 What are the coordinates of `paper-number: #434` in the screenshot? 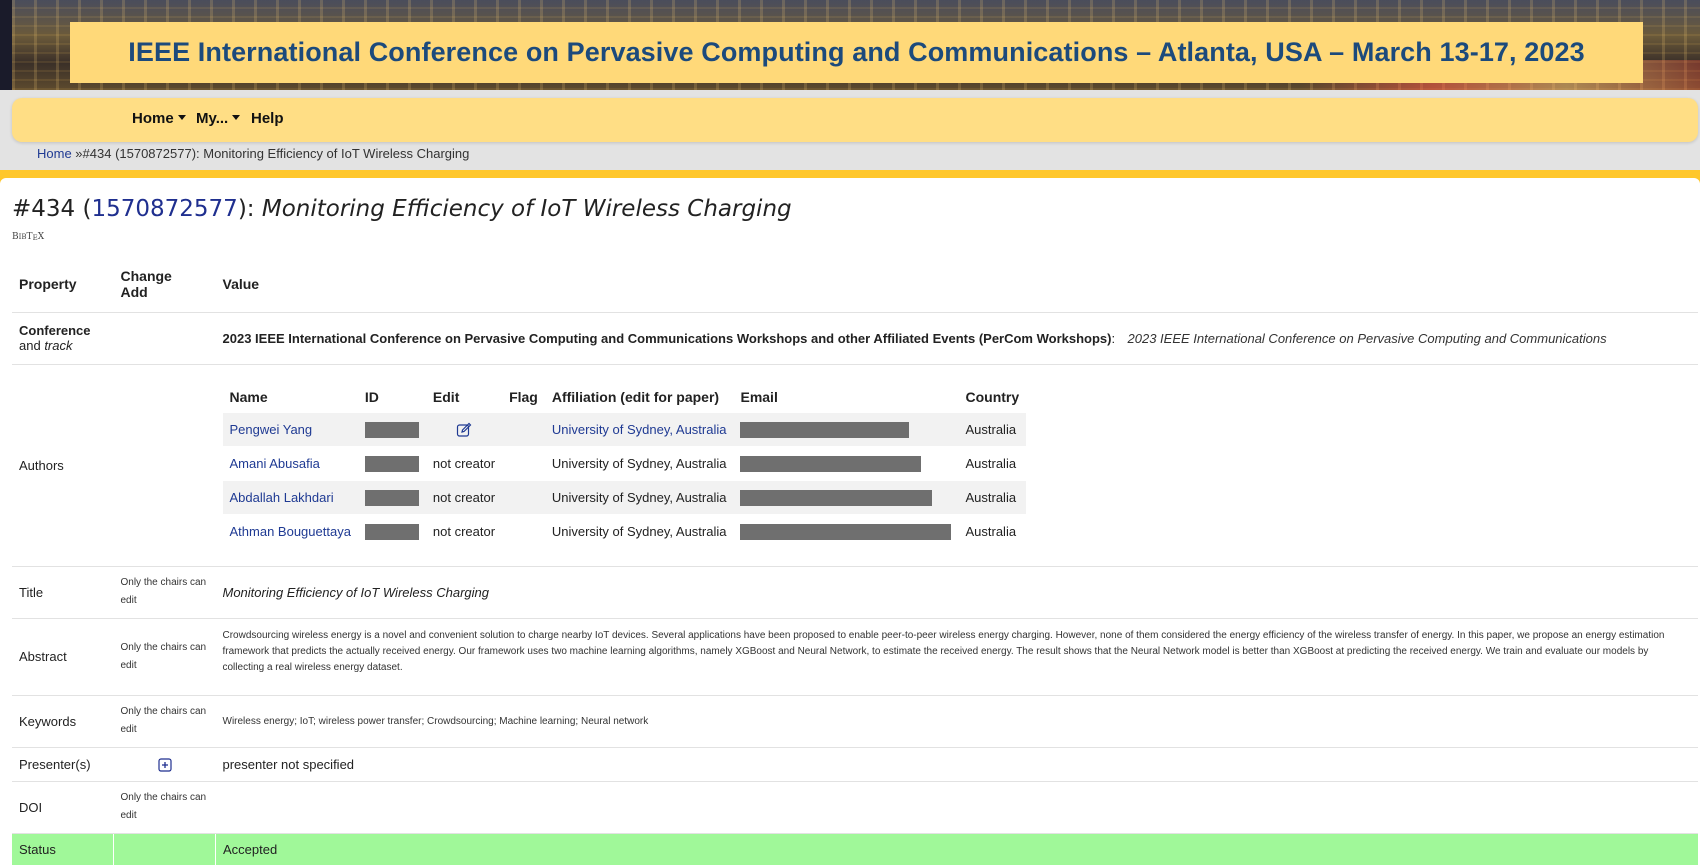 It's located at (44, 209).